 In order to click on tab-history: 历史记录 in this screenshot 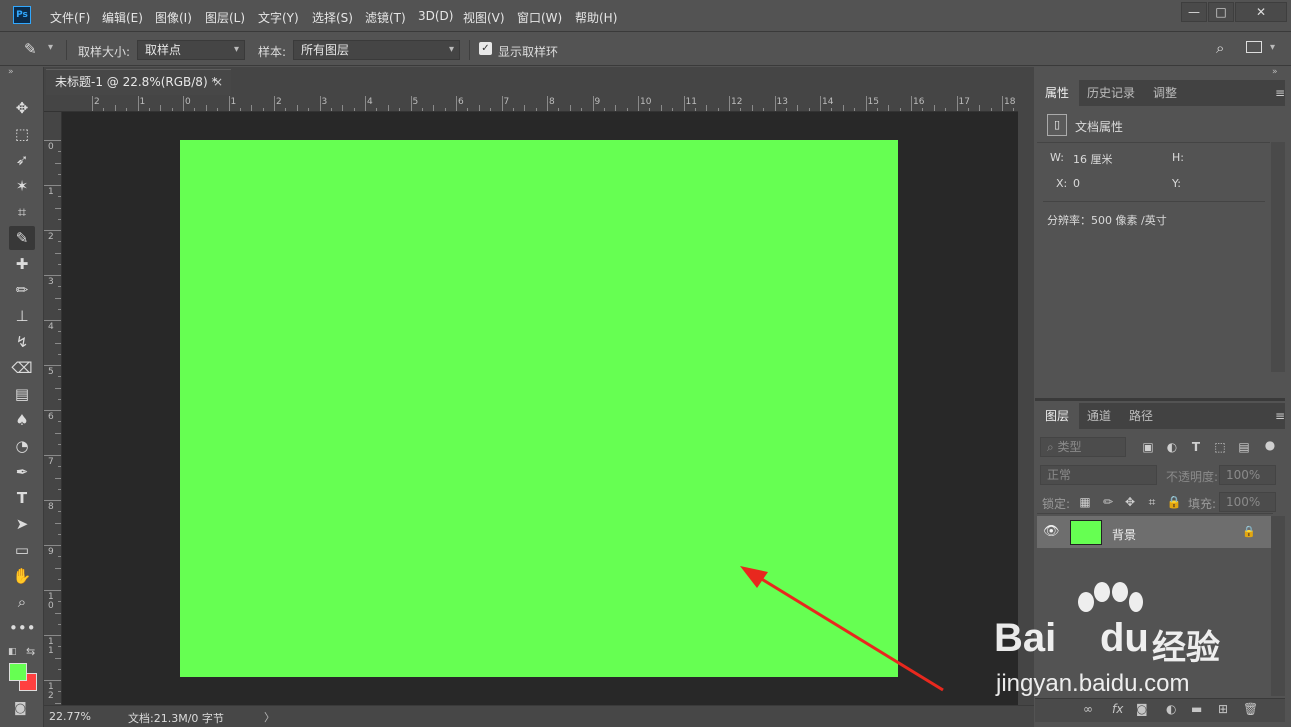, I will do `click(1111, 93)`.